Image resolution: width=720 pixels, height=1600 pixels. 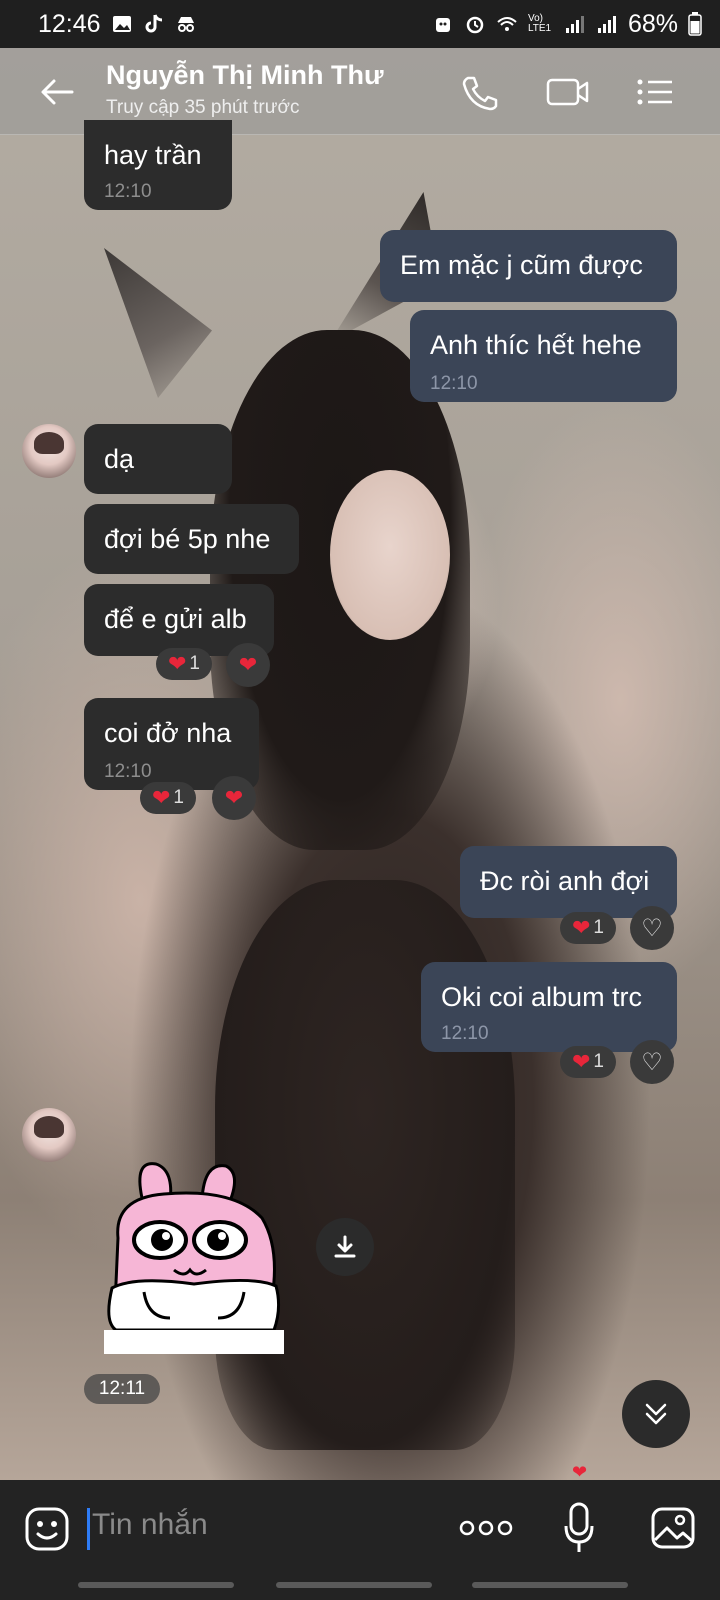 What do you see at coordinates (390, 555) in the screenshot?
I see `wallpaper-shape` at bounding box center [390, 555].